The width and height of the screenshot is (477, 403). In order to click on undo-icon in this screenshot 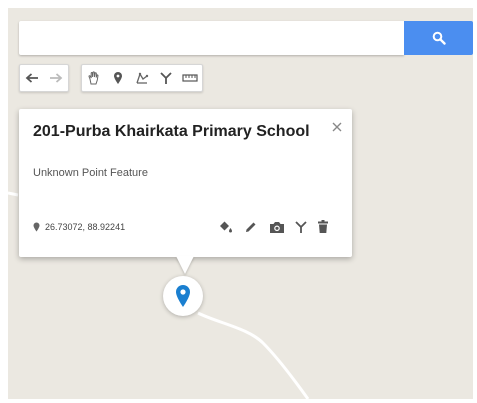, I will do `click(31, 78)`.